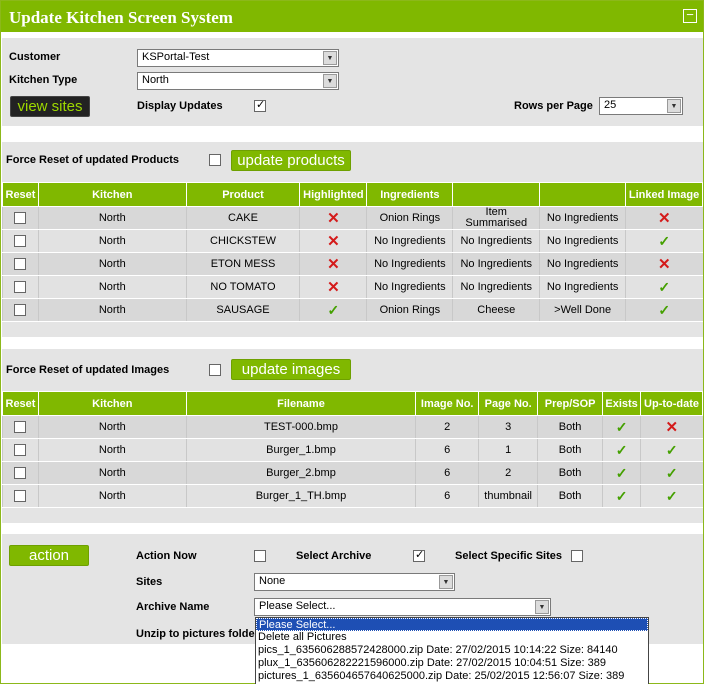 Image resolution: width=704 pixels, height=684 pixels. What do you see at coordinates (50, 106) in the screenshot?
I see `view-sites-button: view sites` at bounding box center [50, 106].